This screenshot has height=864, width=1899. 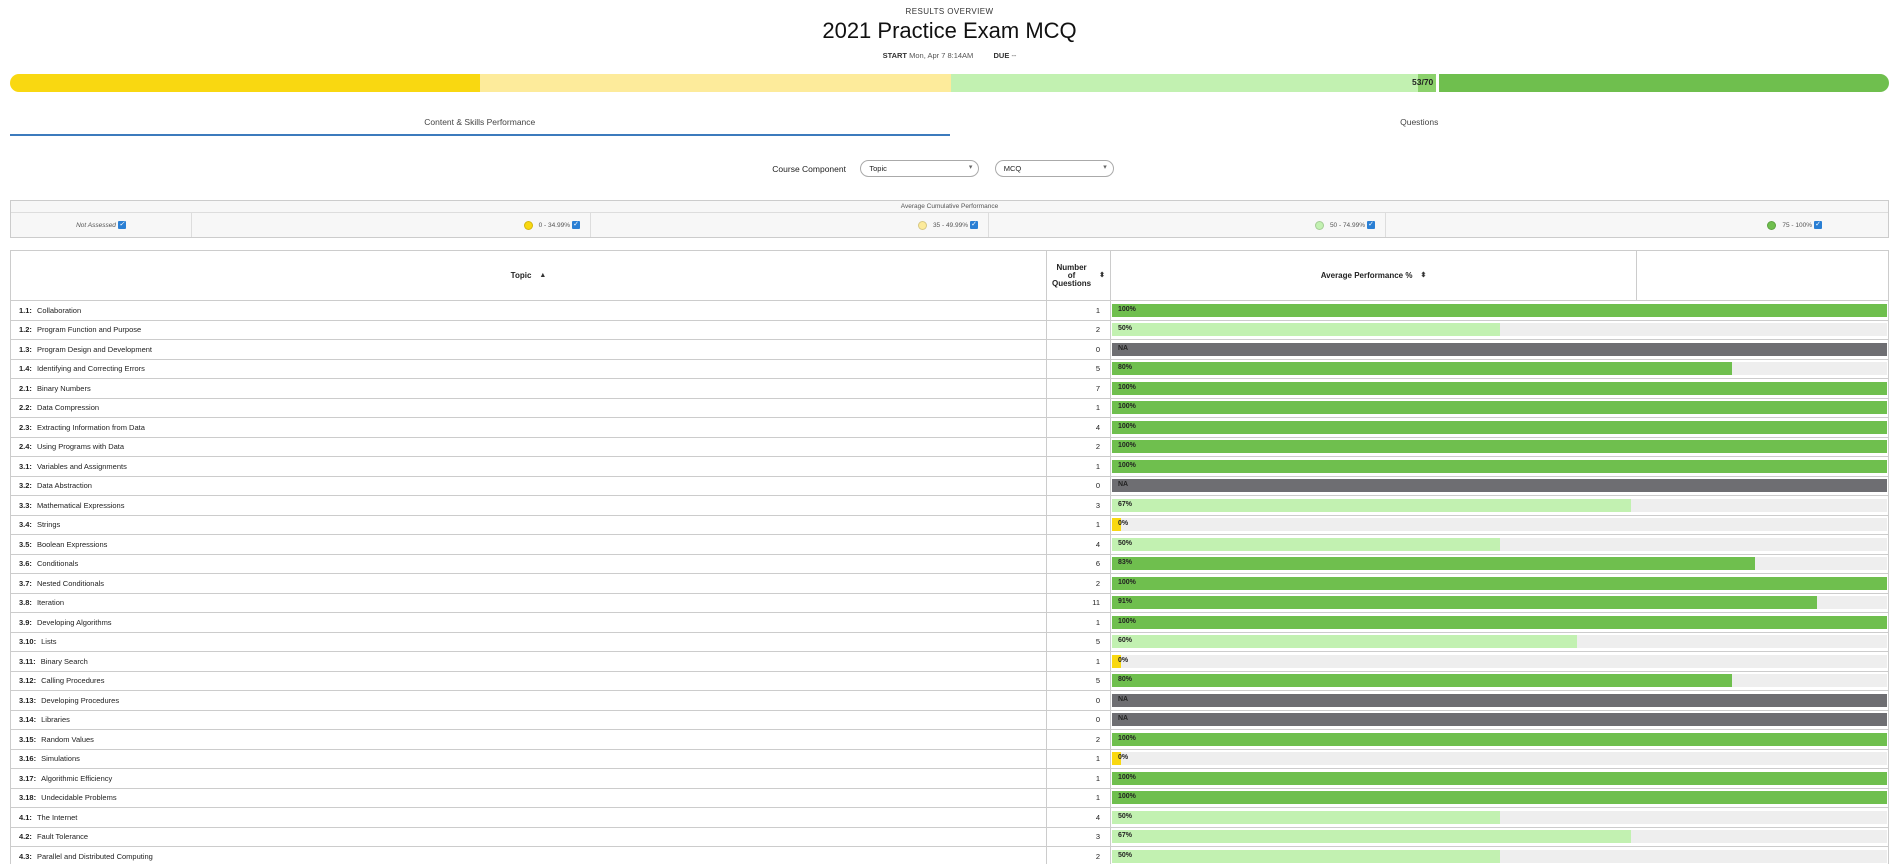 I want to click on topic-name: Algorithmic Efficiency, so click(x=77, y=778).